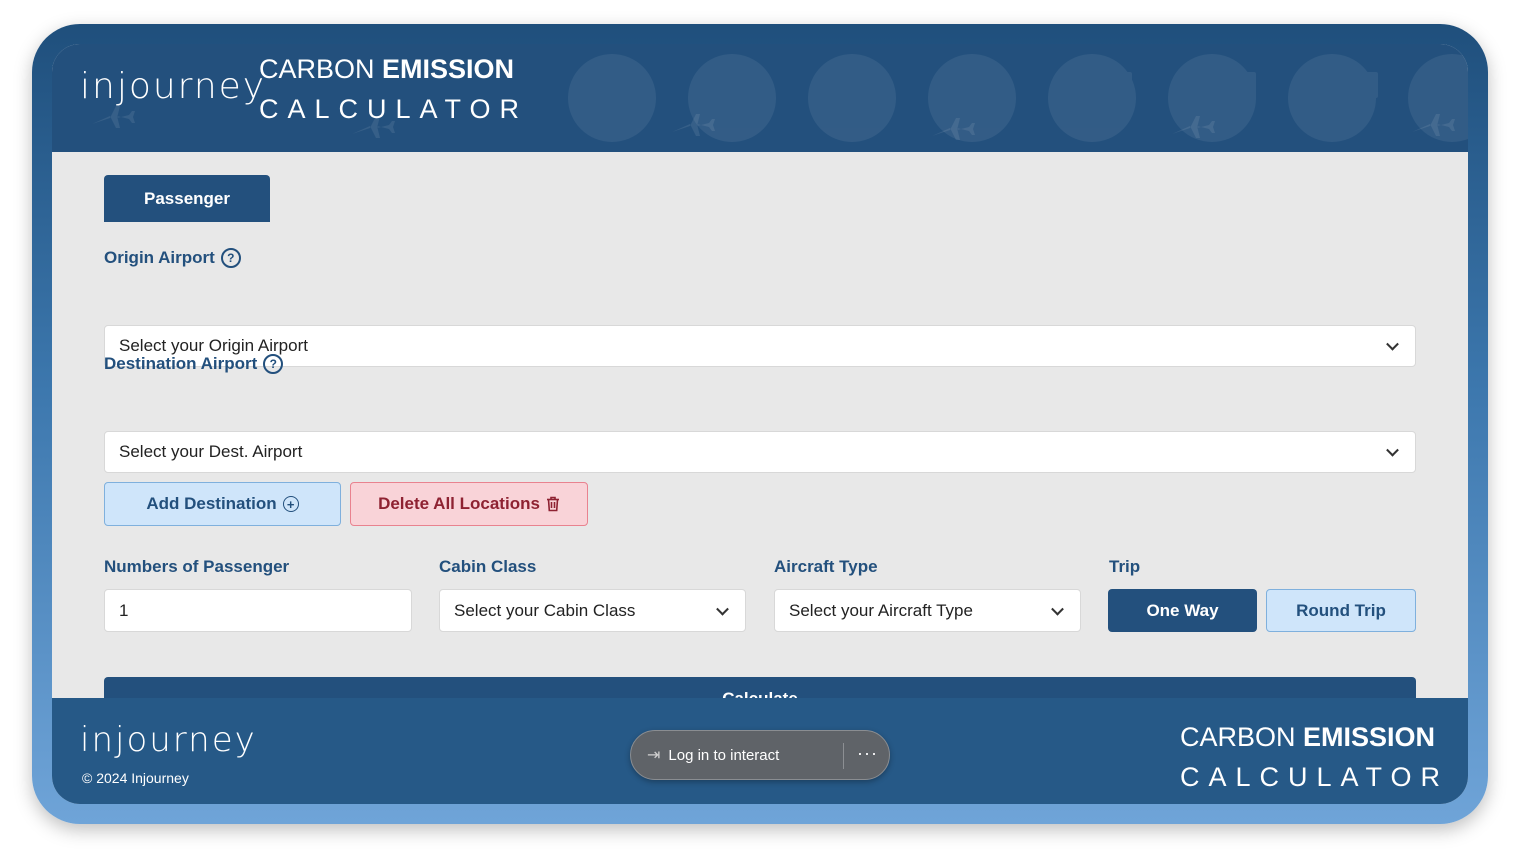 The width and height of the screenshot is (1520, 864). I want to click on aircraft-type-placeholder: Select your Aircraft Type, so click(881, 610).